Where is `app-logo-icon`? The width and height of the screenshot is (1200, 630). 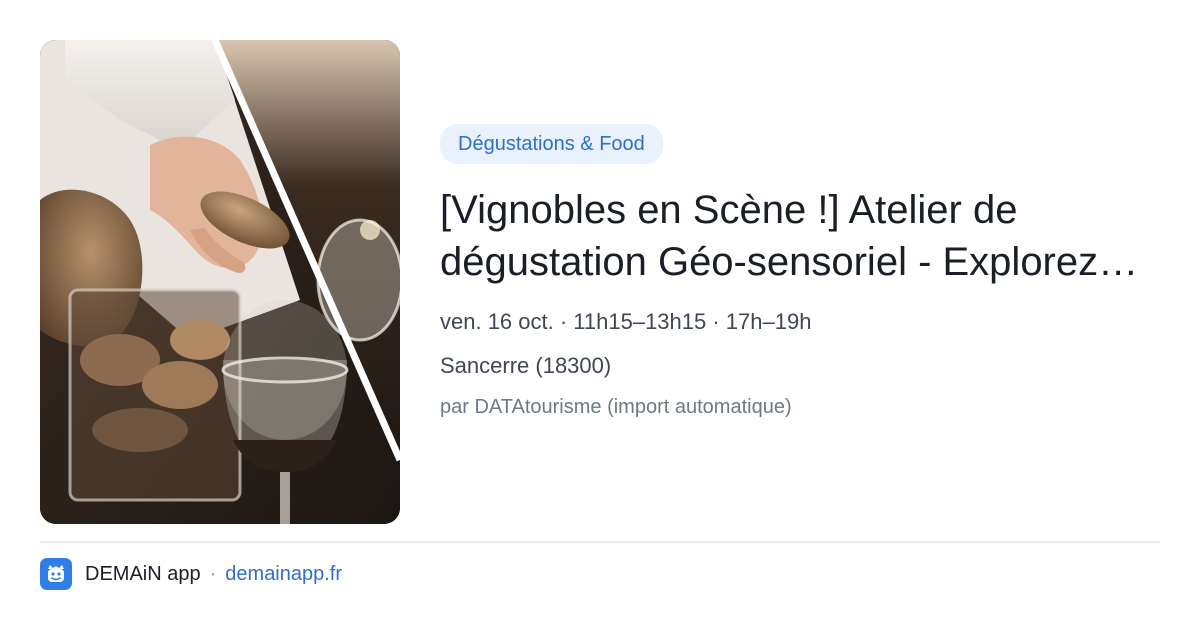
app-logo-icon is located at coordinates (56, 574).